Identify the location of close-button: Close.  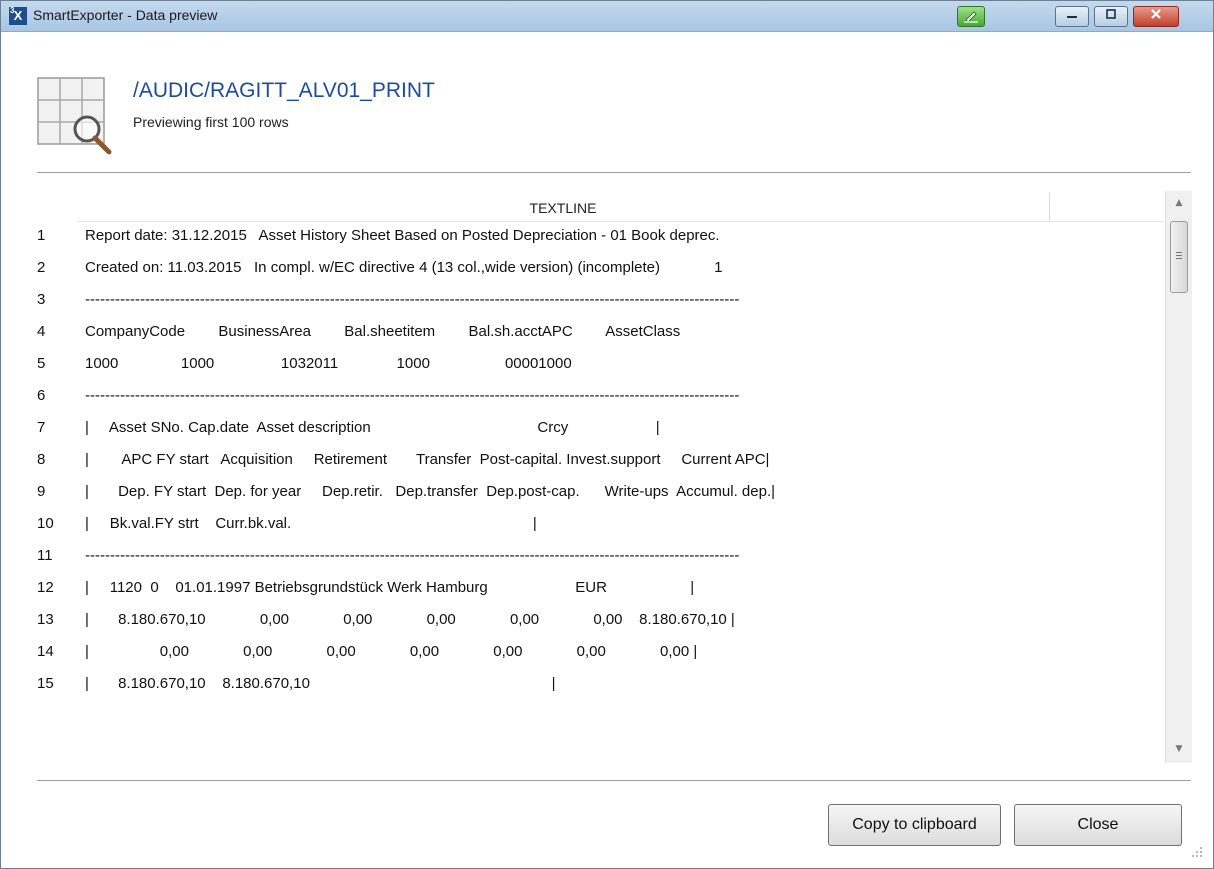
(1098, 825).